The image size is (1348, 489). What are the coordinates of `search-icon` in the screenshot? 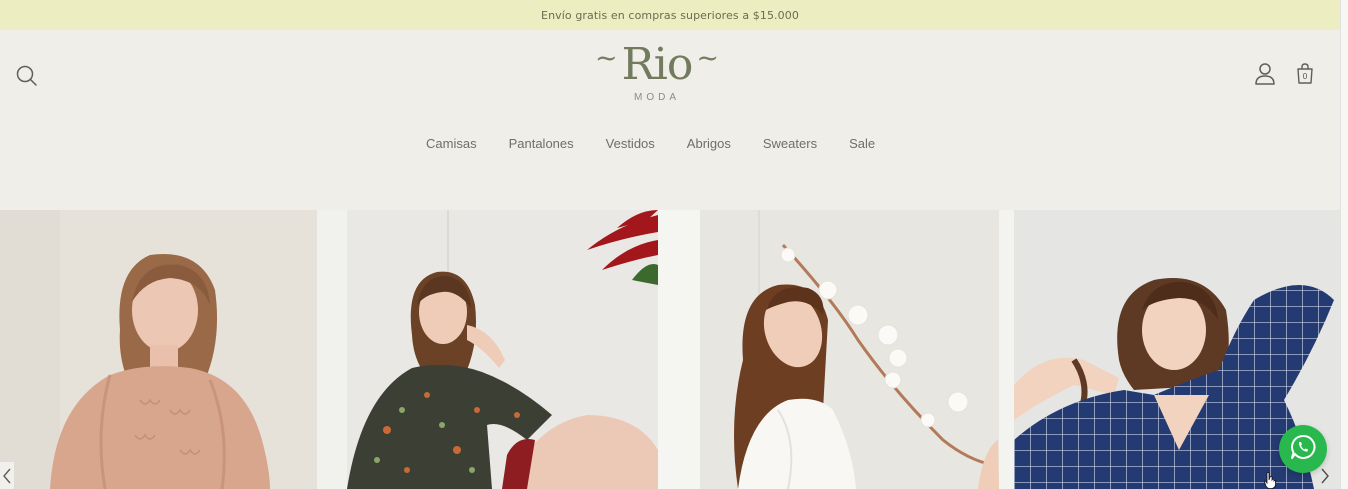 It's located at (27, 76).